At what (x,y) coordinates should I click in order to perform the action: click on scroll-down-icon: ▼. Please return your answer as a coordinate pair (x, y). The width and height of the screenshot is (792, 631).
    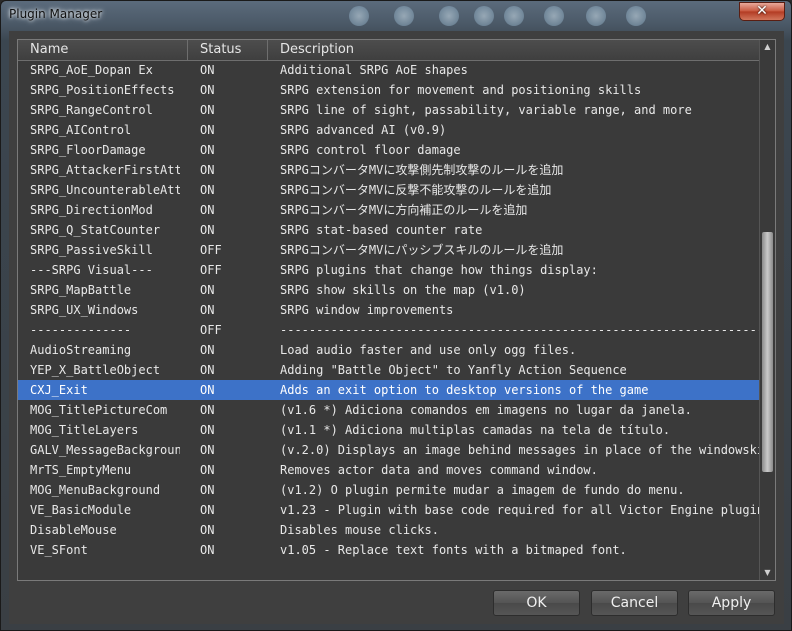
    Looking at the image, I should click on (767, 573).